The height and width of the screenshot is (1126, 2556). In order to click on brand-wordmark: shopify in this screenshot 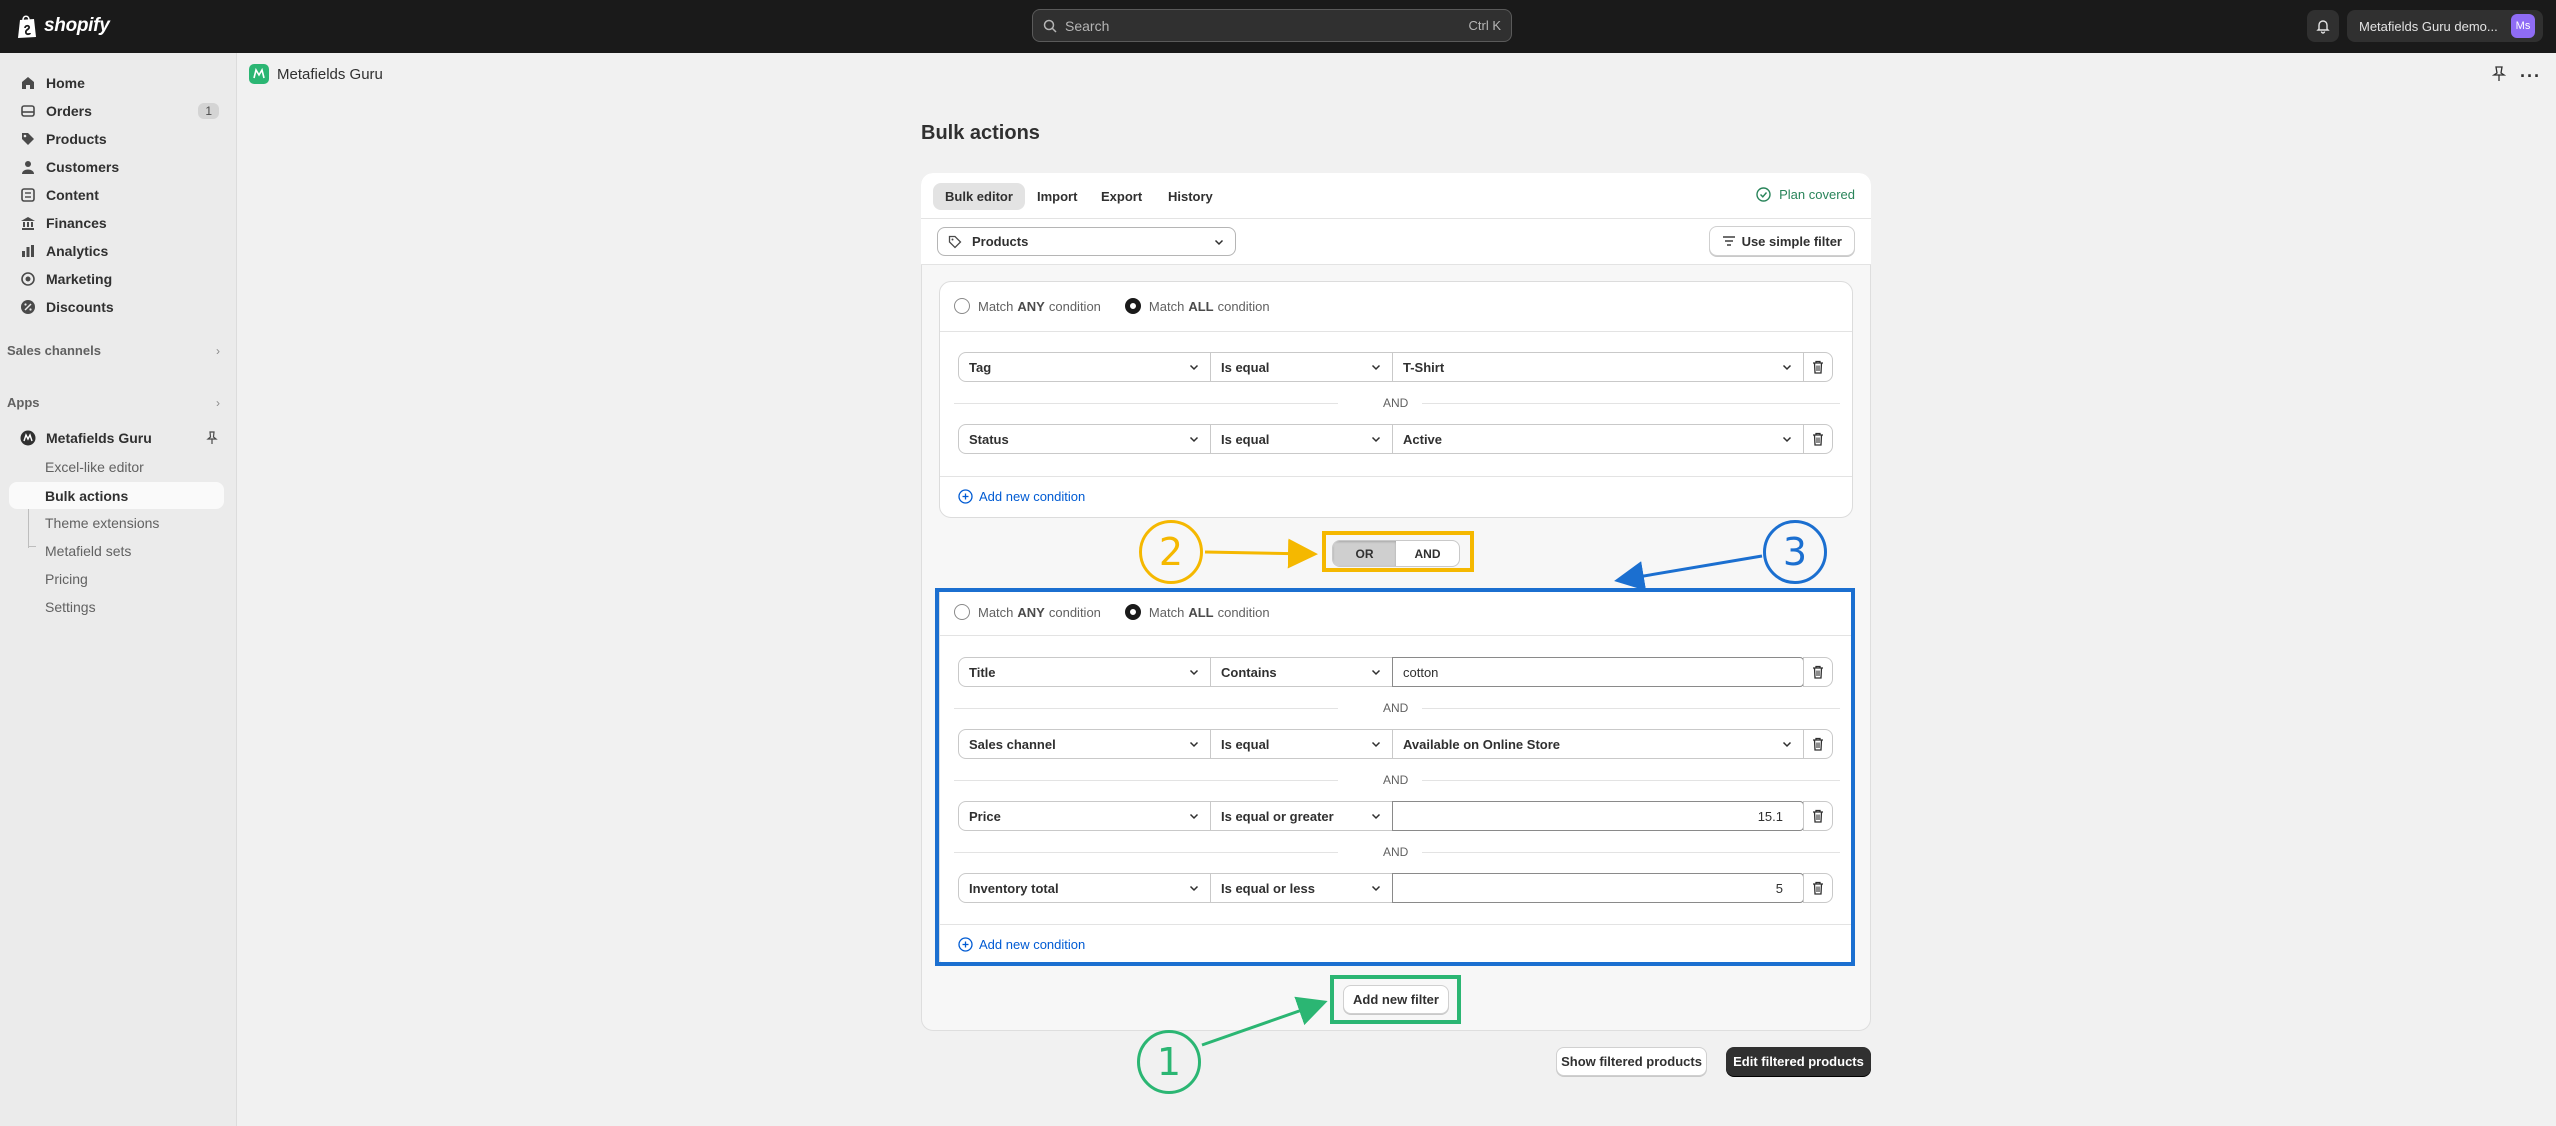, I will do `click(77, 25)`.